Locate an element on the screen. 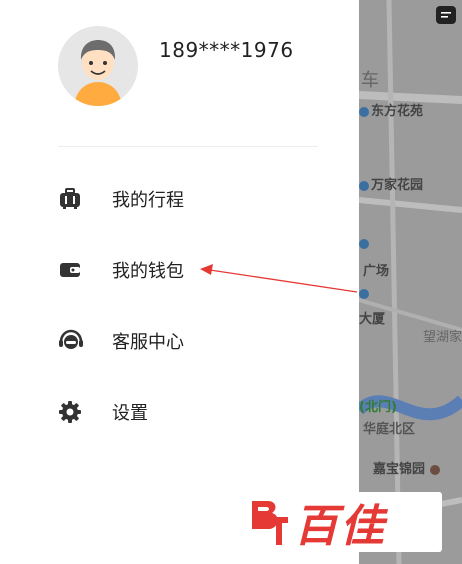 The width and height of the screenshot is (462, 564). map-label: 华庭北区 is located at coordinates (389, 429).